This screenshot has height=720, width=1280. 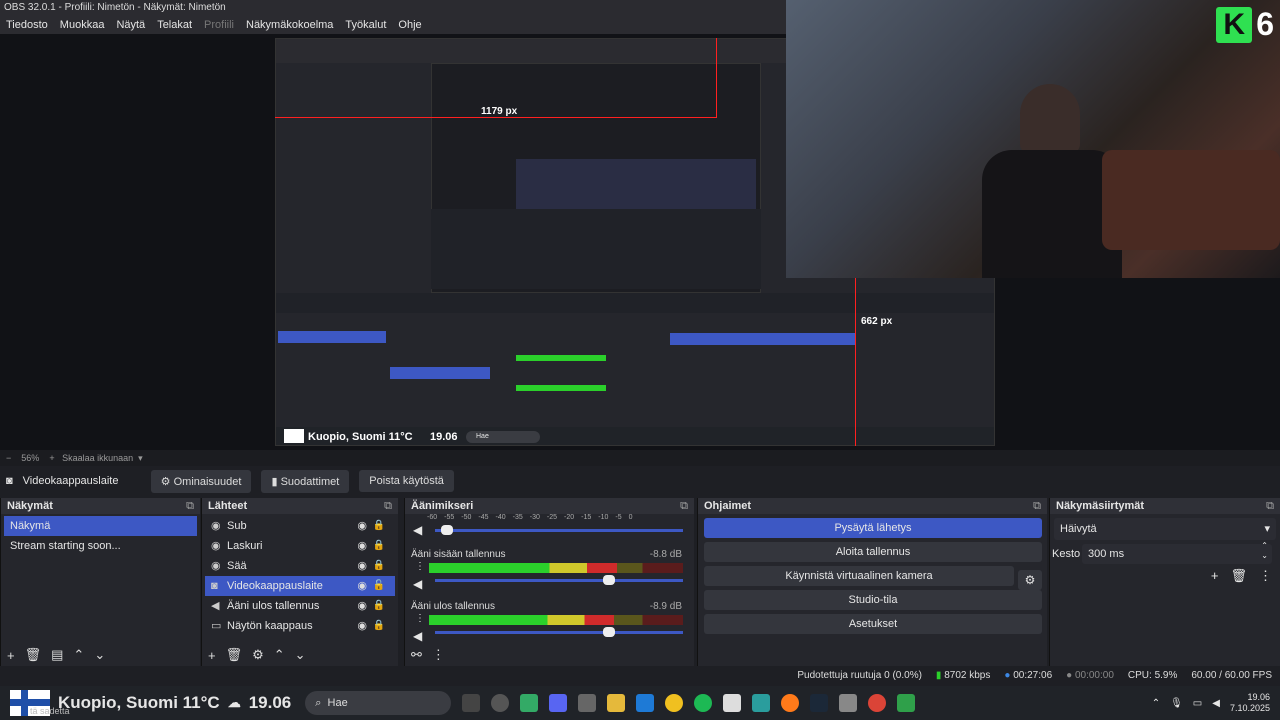 What do you see at coordinates (873, 528) in the screenshot?
I see `stop-stream-button: Pysäytä lähetys` at bounding box center [873, 528].